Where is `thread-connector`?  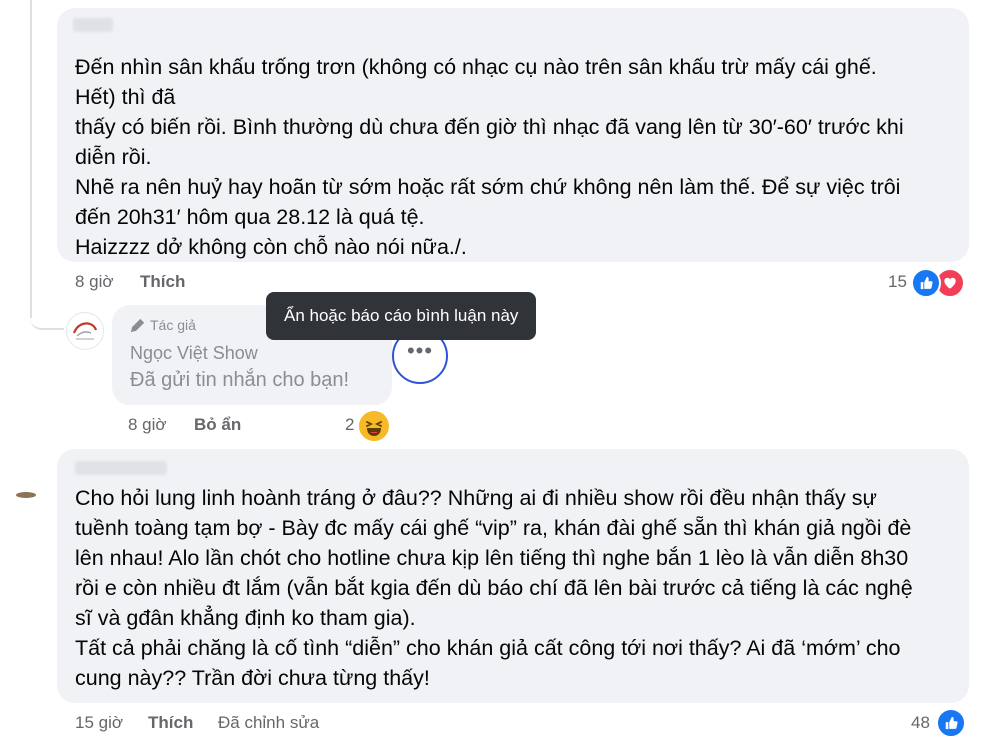
thread-connector is located at coordinates (47, 315).